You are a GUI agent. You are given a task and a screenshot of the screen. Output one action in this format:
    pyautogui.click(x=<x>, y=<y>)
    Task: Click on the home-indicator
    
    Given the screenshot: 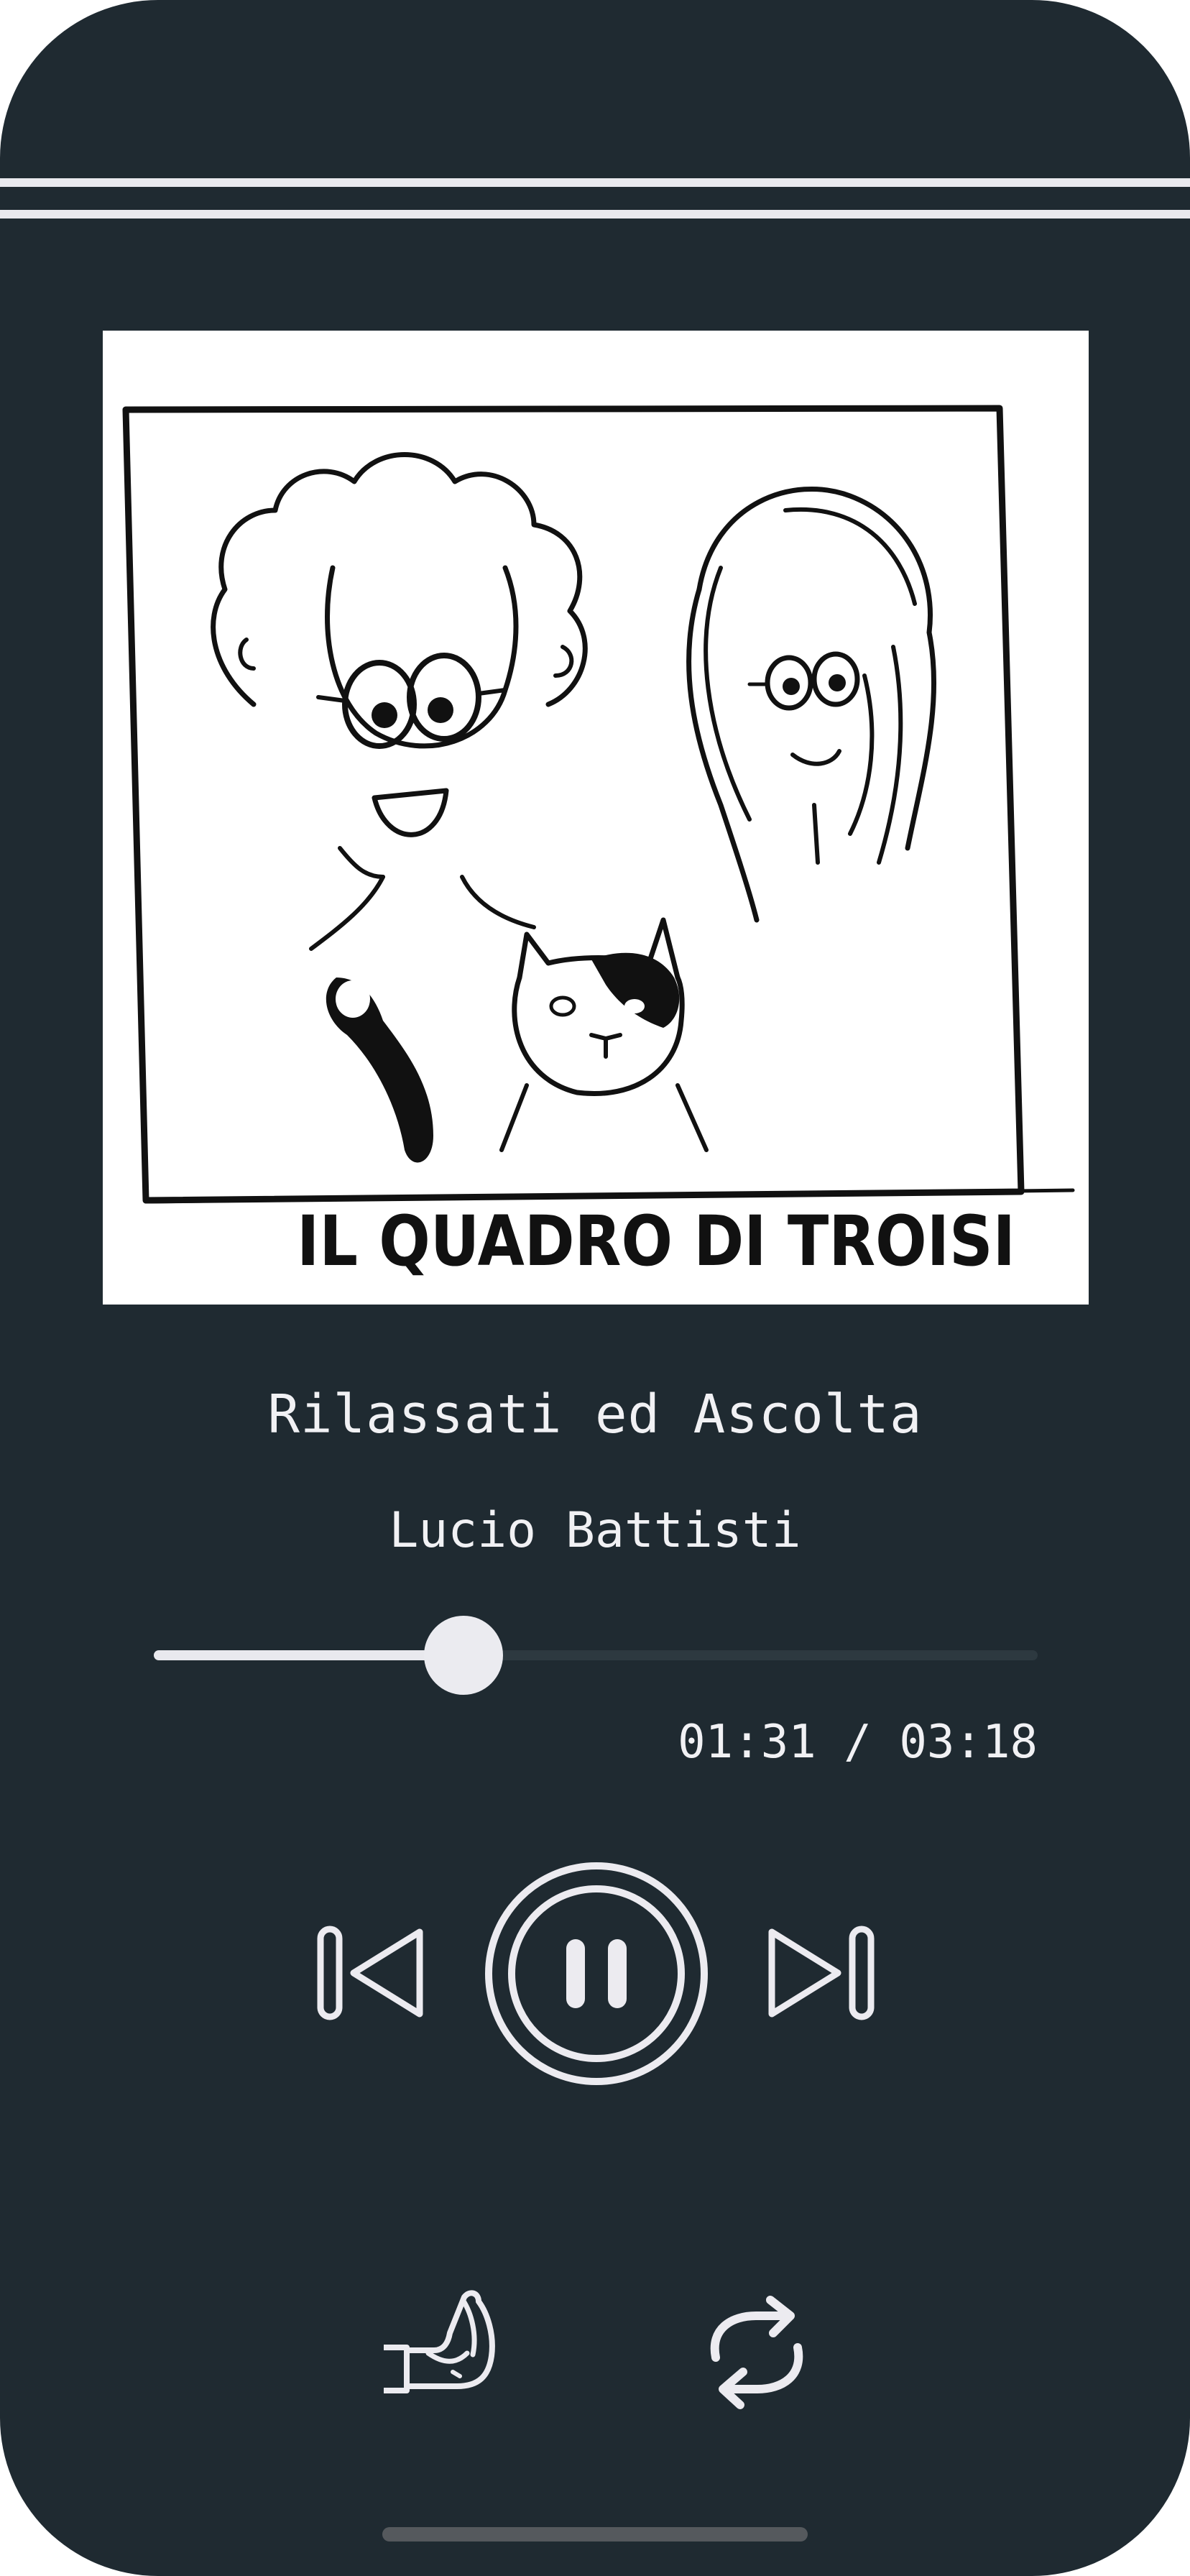 What is the action you would take?
    pyautogui.click(x=595, y=2534)
    